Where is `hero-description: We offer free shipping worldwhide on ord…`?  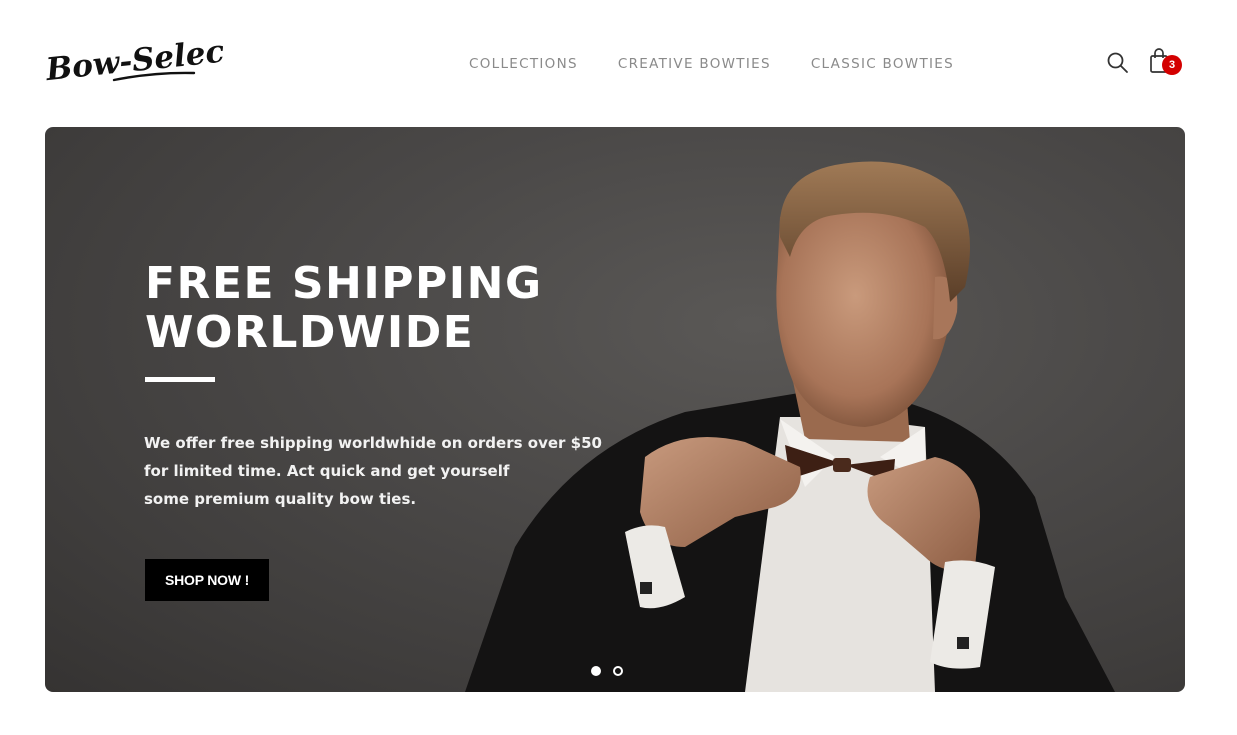 hero-description: We offer free shipping worldwhide on ord… is located at coordinates (373, 471).